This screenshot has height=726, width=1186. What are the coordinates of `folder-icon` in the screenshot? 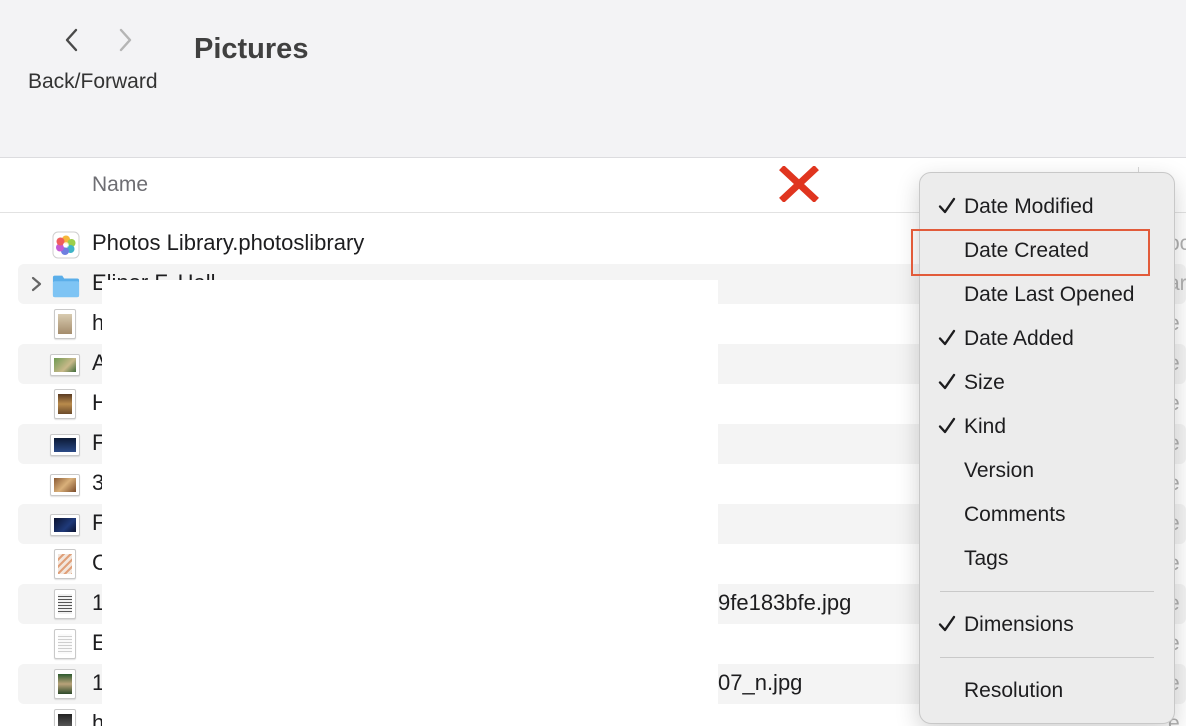 It's located at (66, 286).